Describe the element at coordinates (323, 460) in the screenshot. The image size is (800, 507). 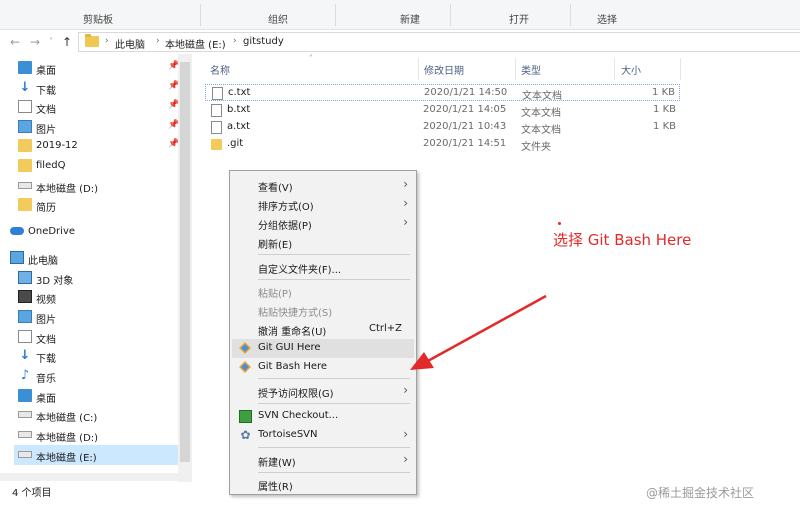
I see `menu-item-new: 新建(W) ›` at that location.